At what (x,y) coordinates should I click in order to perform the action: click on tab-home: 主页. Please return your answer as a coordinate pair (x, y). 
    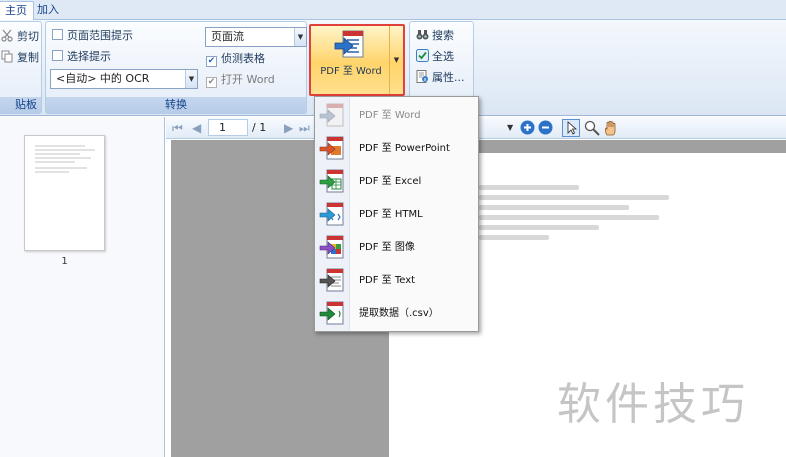
    Looking at the image, I should click on (17, 10).